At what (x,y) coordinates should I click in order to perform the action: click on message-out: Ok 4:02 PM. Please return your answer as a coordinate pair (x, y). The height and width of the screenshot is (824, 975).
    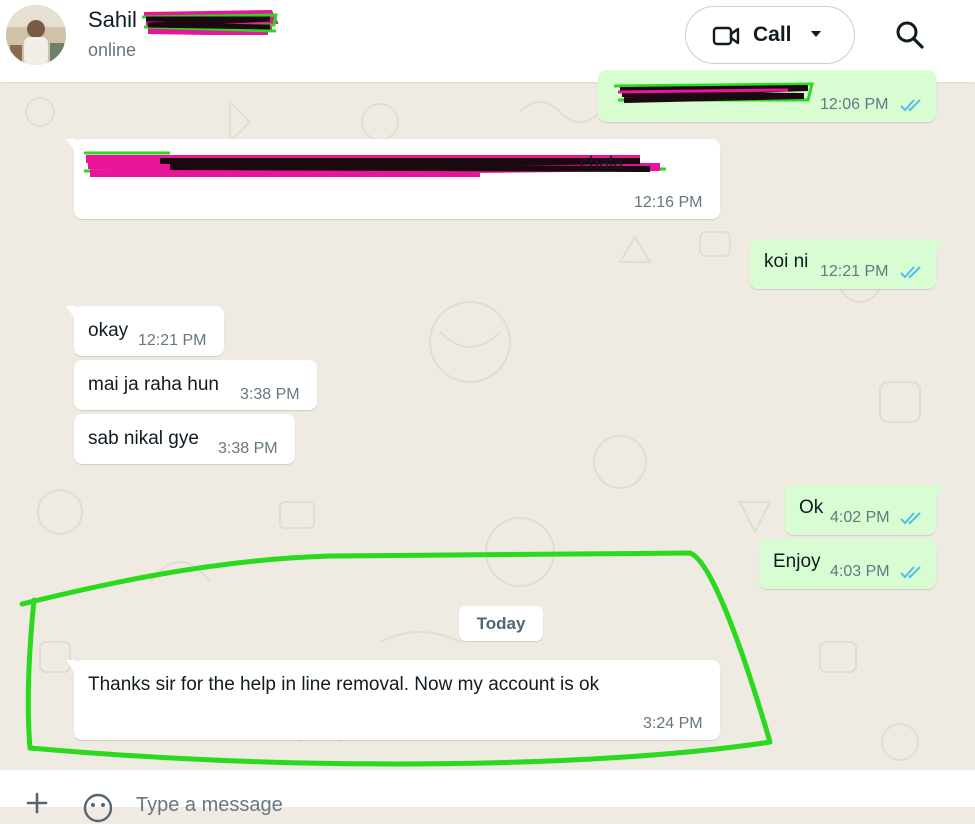
    Looking at the image, I should click on (864, 510).